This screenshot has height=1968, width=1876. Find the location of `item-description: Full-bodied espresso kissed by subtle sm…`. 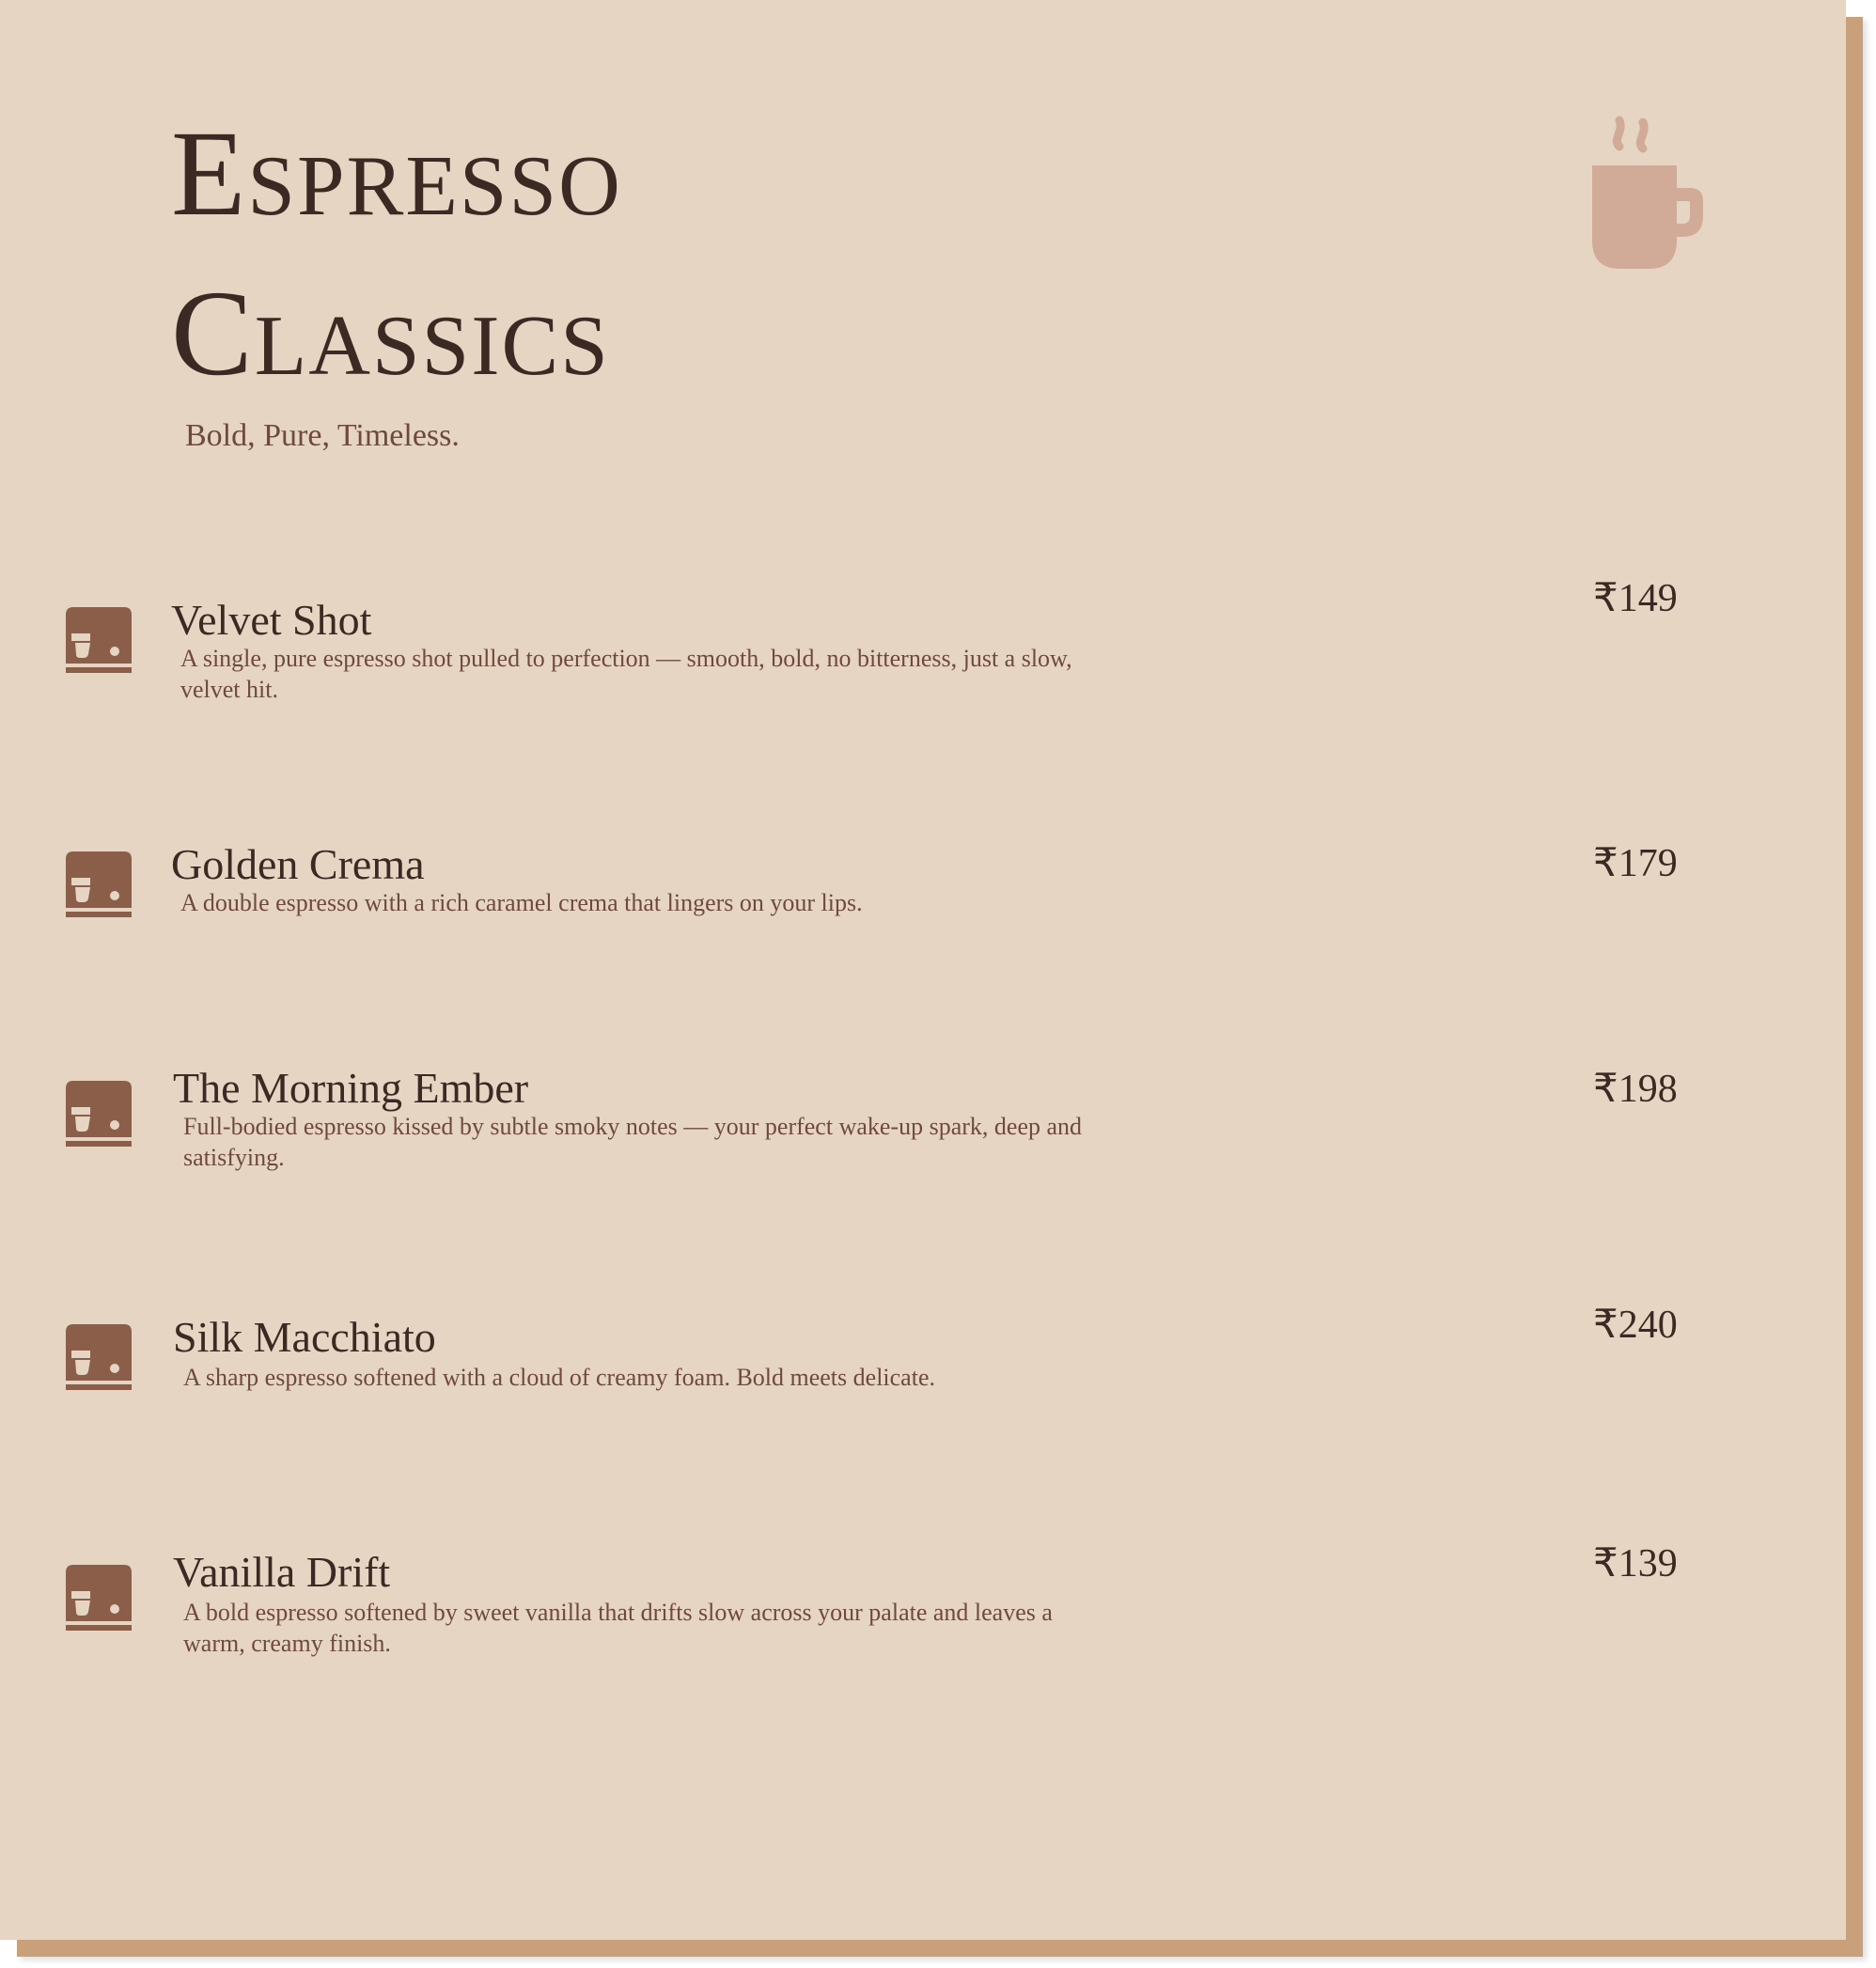

item-description: Full-bodied espresso kissed by subtle sm… is located at coordinates (633, 1142).